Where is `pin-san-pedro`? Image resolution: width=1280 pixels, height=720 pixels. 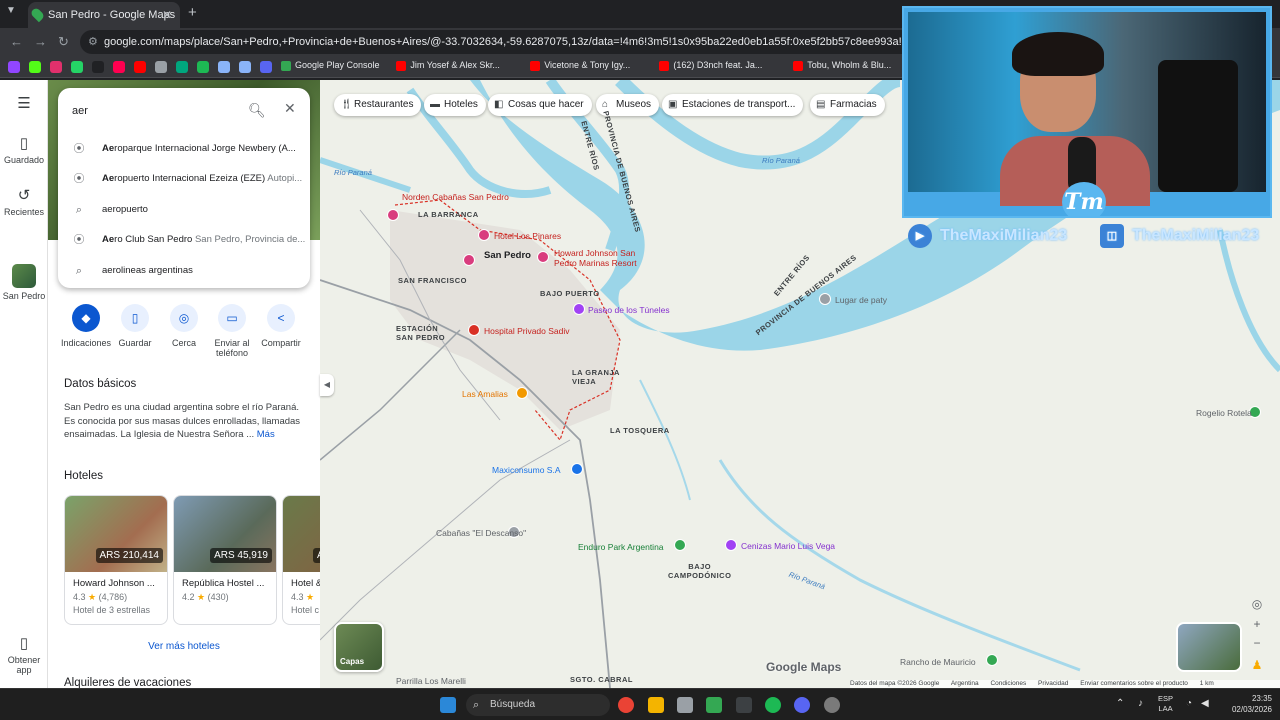 pin-san-pedro is located at coordinates (469, 260).